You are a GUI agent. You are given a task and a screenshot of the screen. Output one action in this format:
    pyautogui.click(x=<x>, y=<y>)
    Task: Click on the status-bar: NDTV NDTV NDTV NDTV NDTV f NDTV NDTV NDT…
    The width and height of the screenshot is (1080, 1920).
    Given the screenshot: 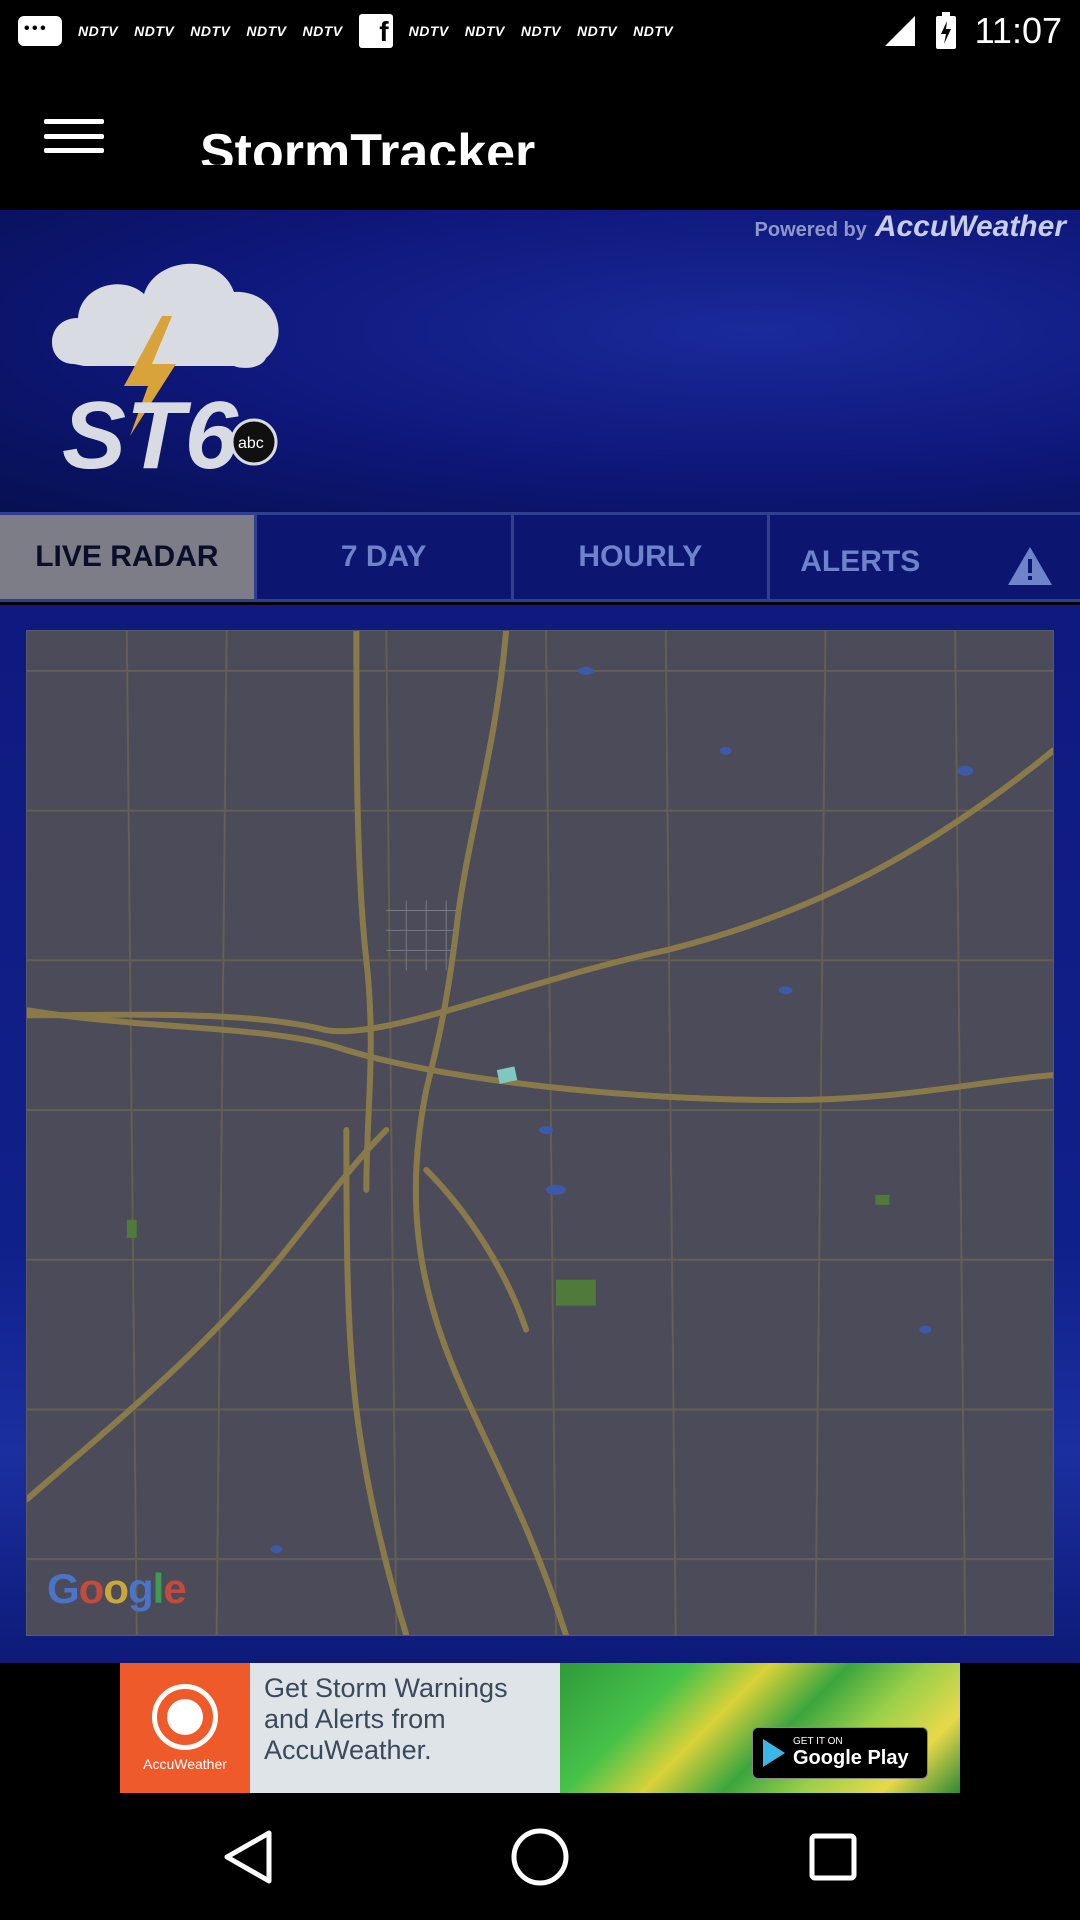 What is the action you would take?
    pyautogui.click(x=540, y=31)
    